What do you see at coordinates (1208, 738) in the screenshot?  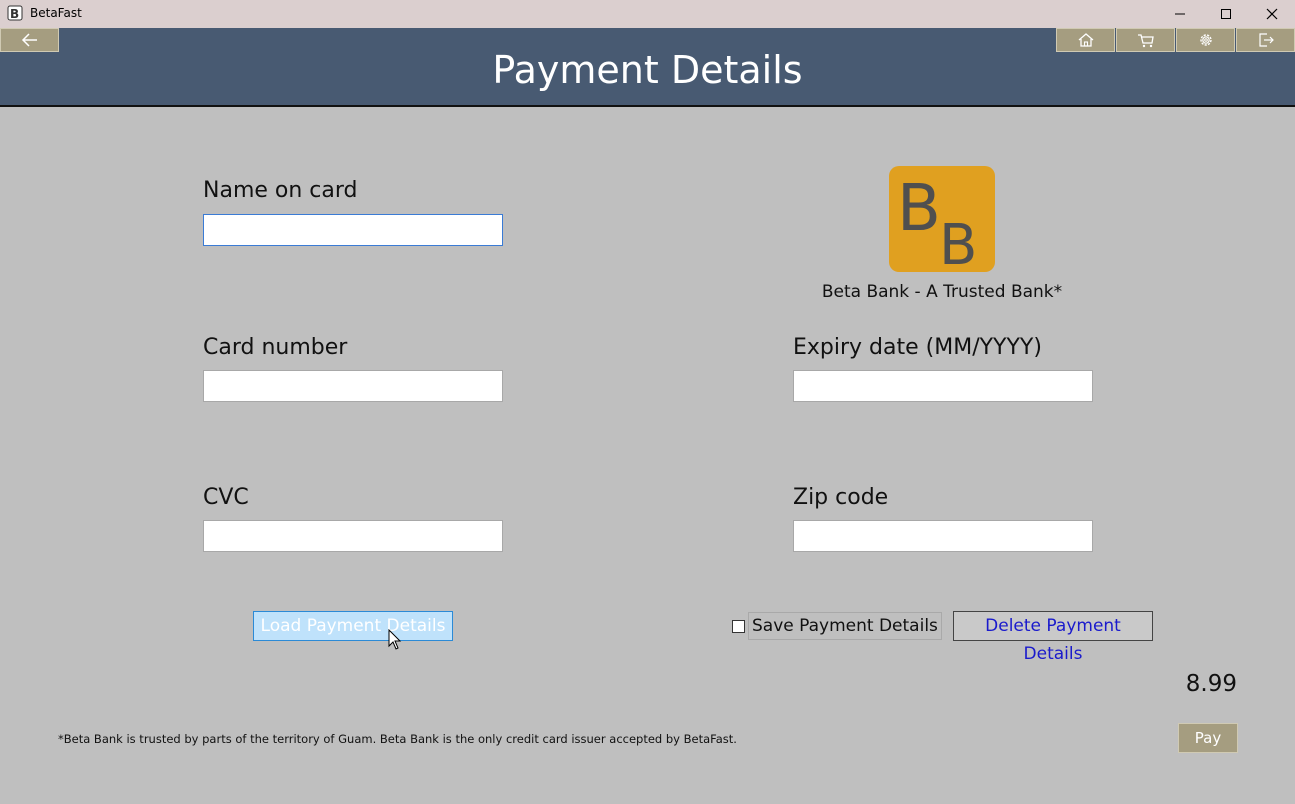 I see `pay-button: Pay` at bounding box center [1208, 738].